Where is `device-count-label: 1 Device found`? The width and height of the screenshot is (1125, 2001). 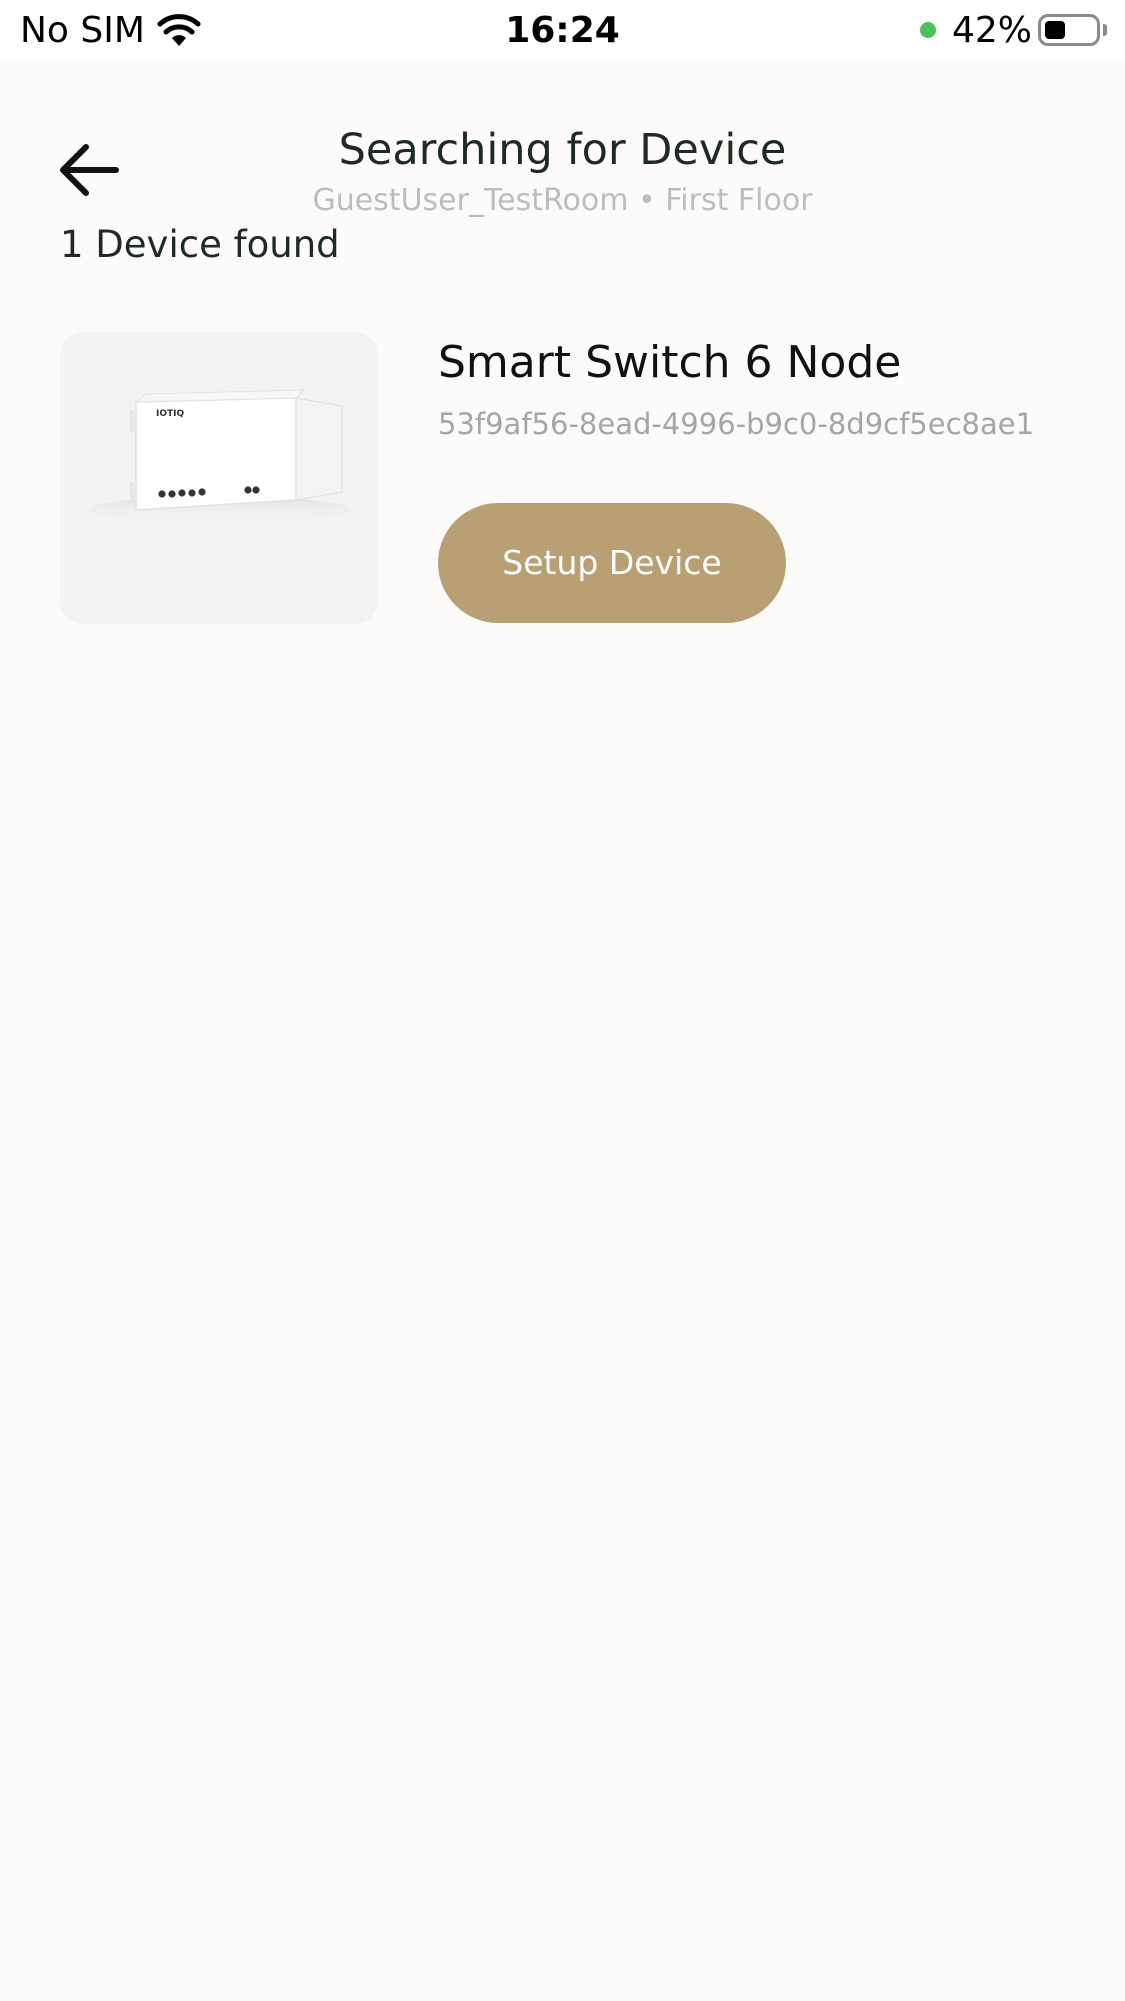 device-count-label: 1 Device found is located at coordinates (200, 244).